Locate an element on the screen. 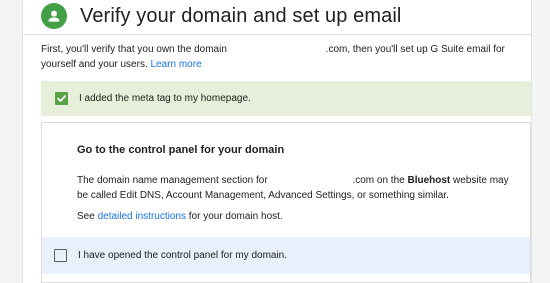  learn-more-link: Learn more is located at coordinates (176, 64).